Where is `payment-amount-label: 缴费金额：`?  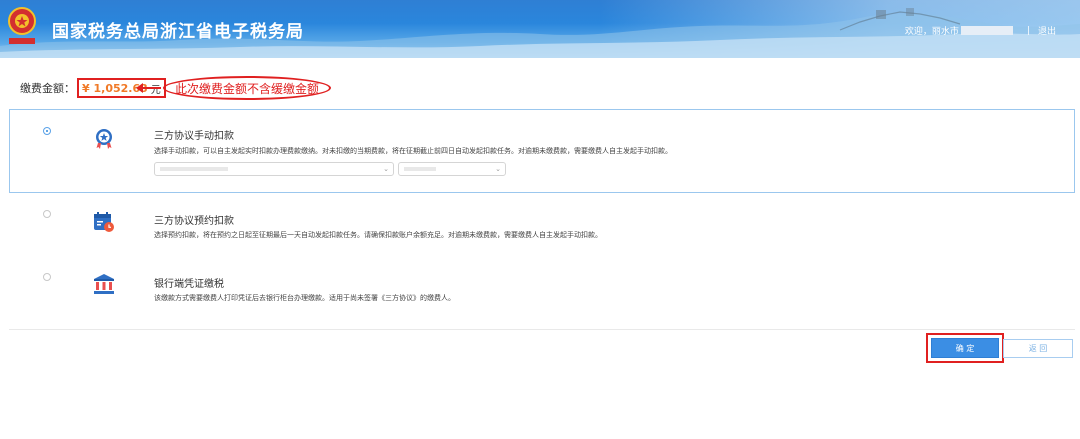 payment-amount-label: 缴费金额： is located at coordinates (47, 88).